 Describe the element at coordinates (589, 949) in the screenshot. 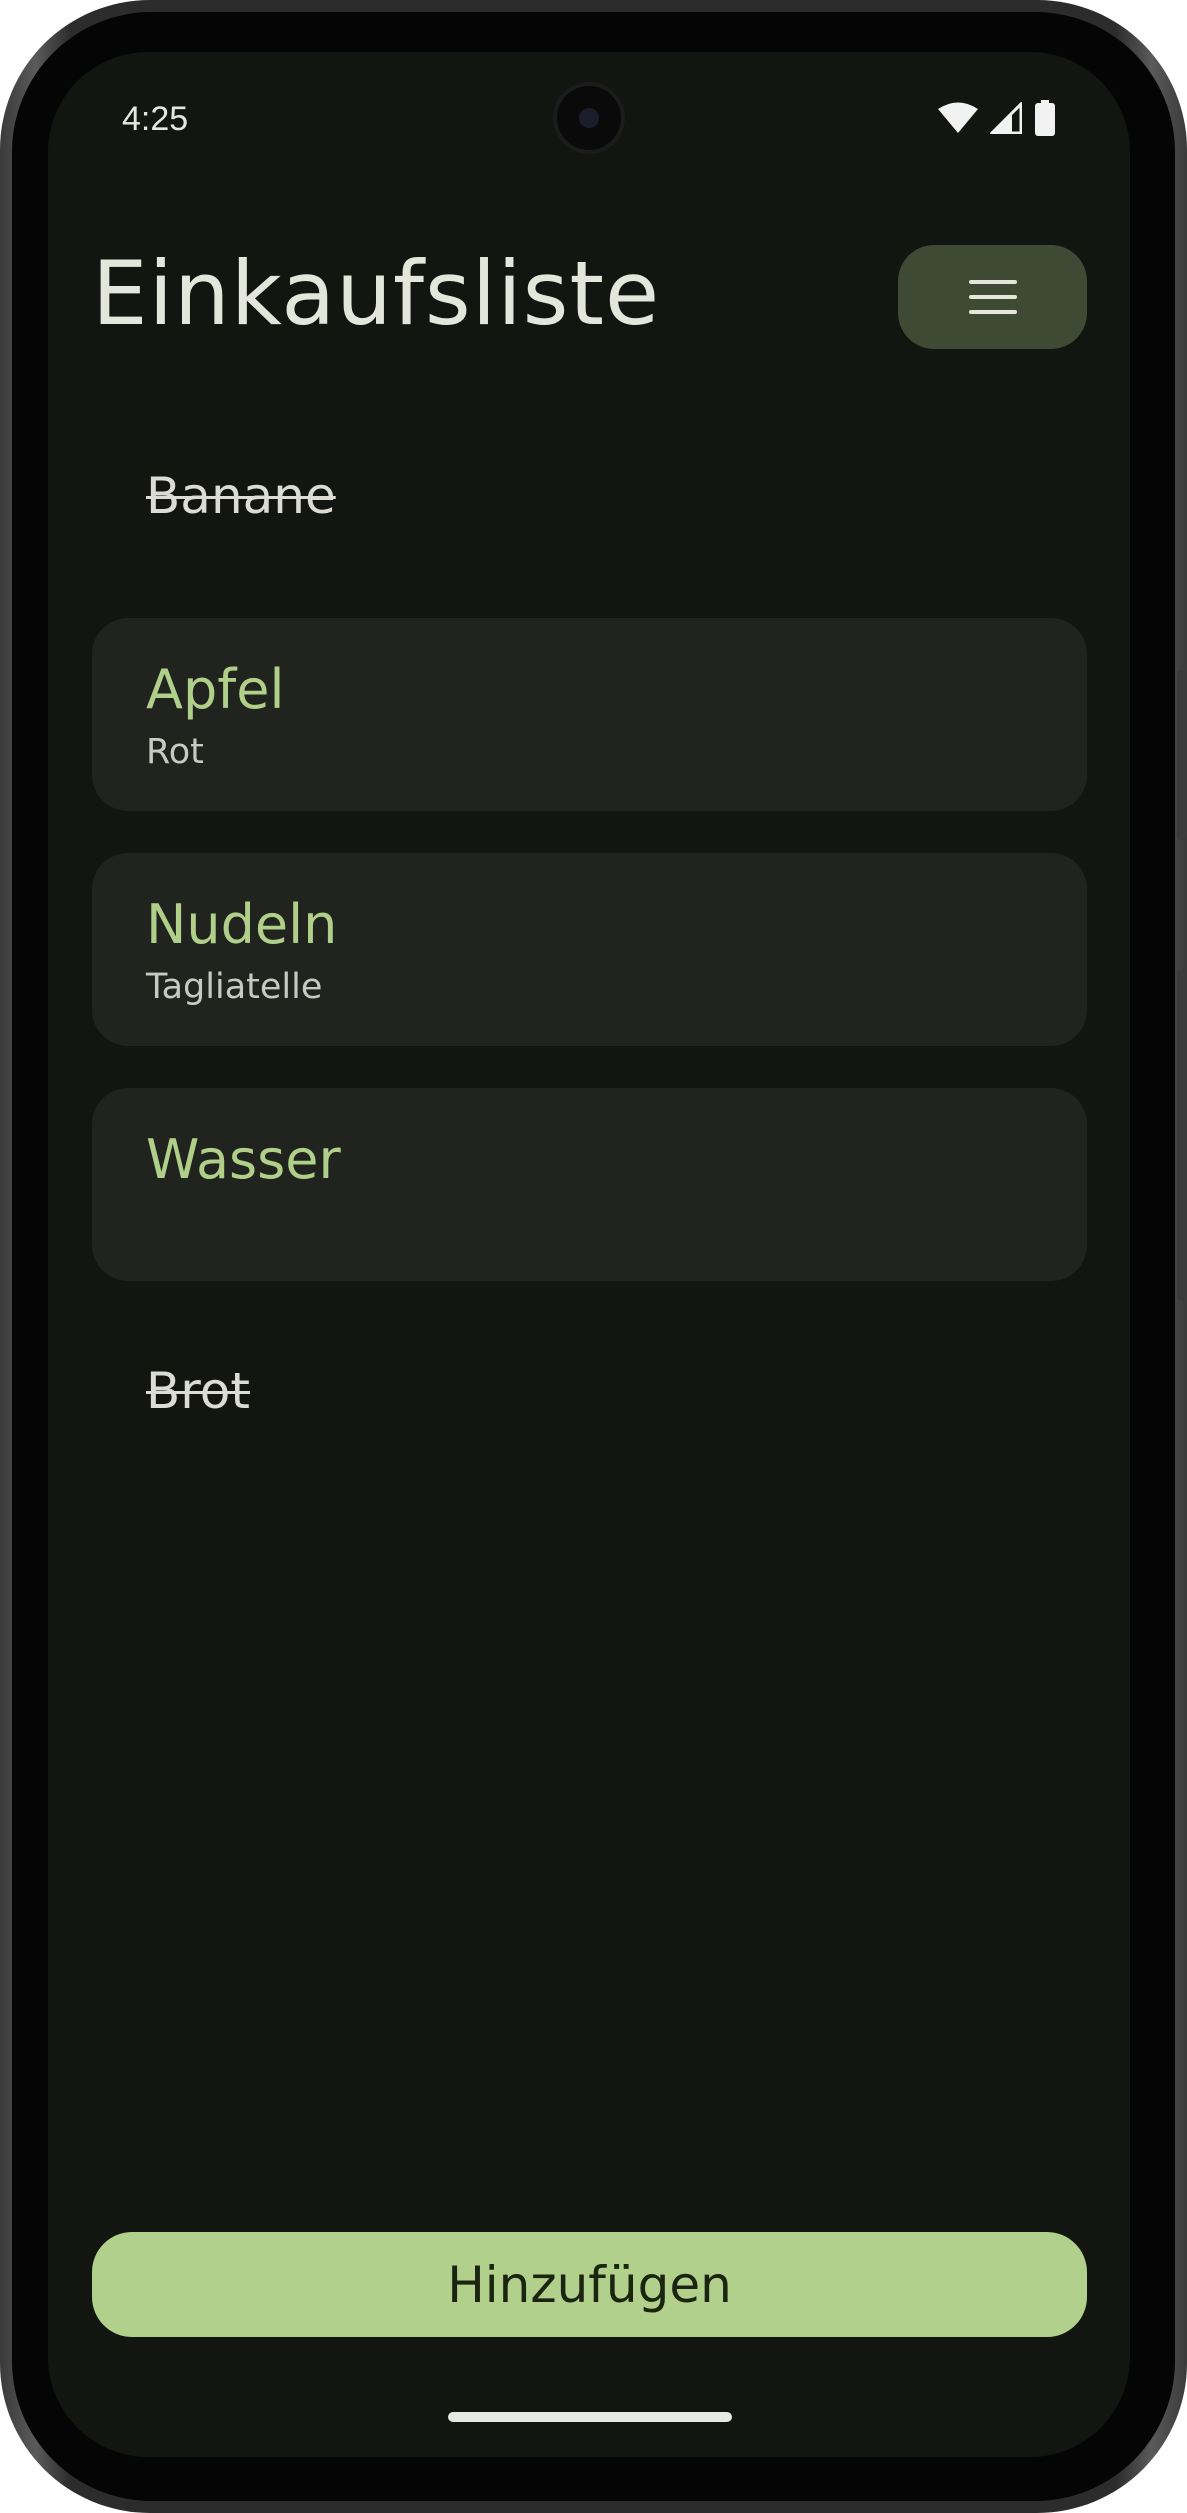

I see `list-item: Nudeln Tagliatelle` at that location.